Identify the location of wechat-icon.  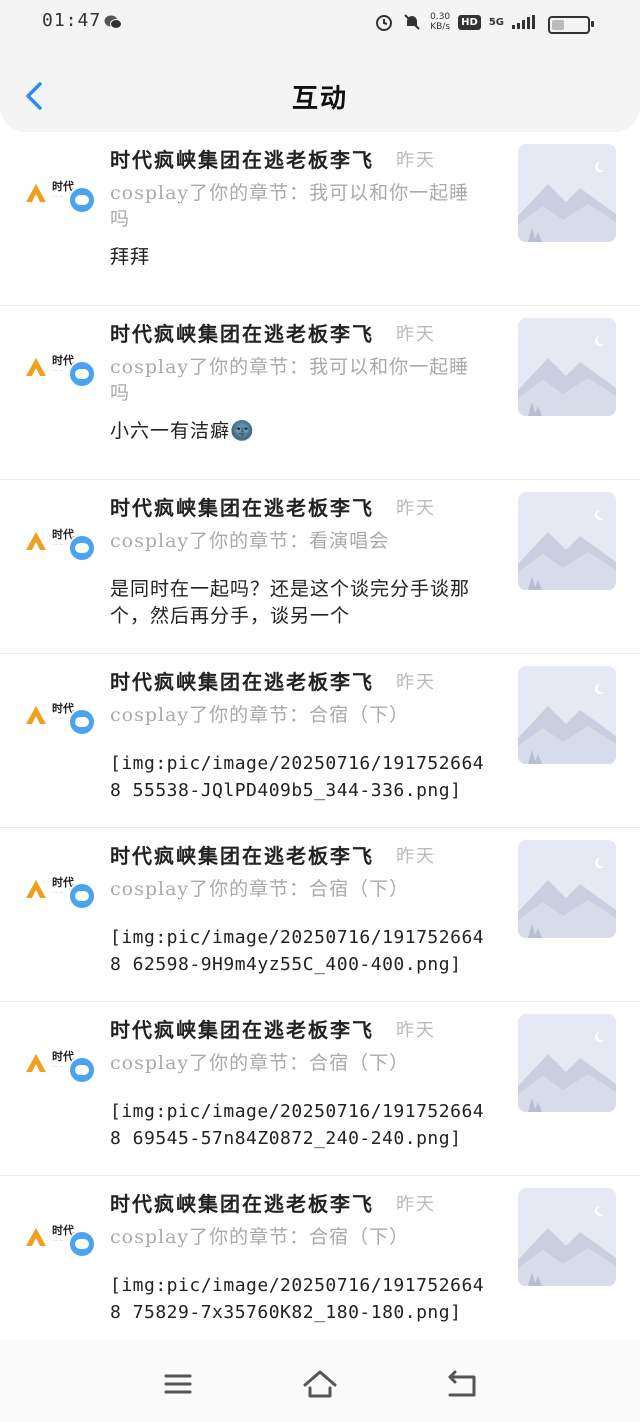
(113, 22).